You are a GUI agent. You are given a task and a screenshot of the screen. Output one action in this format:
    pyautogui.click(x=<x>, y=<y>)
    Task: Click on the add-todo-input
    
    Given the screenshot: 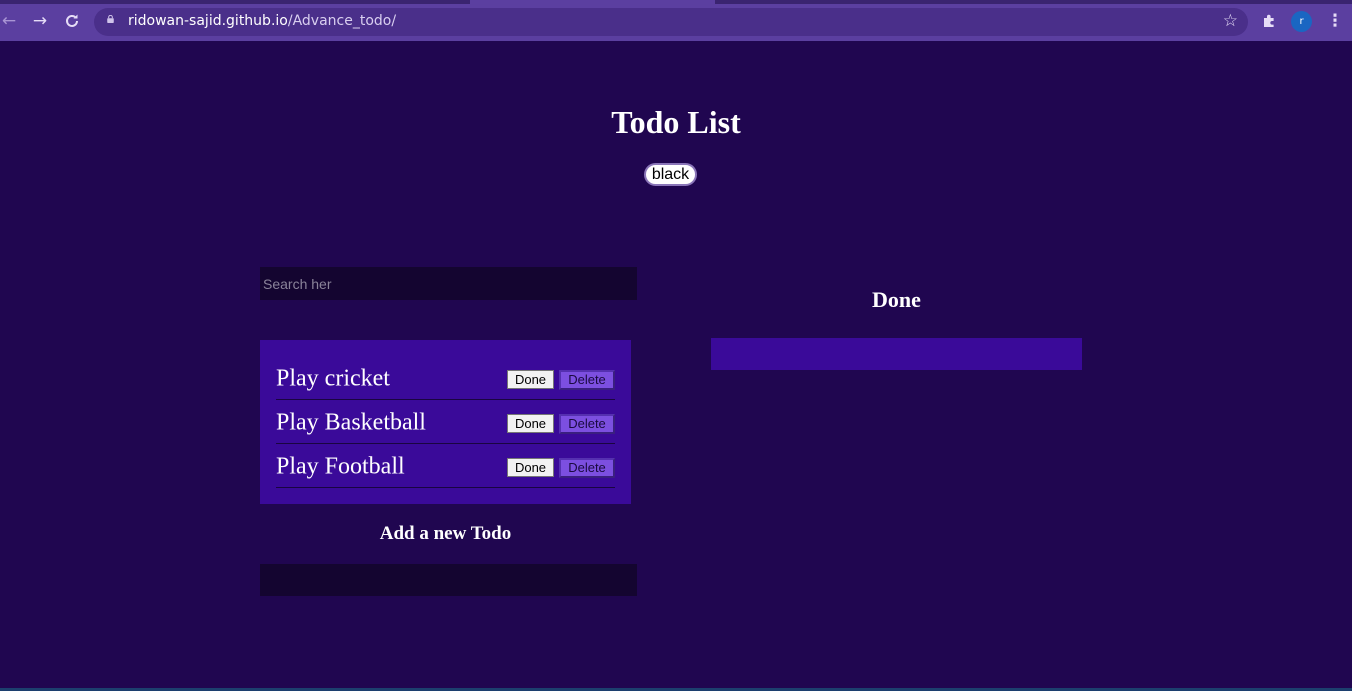 What is the action you would take?
    pyautogui.click(x=448, y=580)
    